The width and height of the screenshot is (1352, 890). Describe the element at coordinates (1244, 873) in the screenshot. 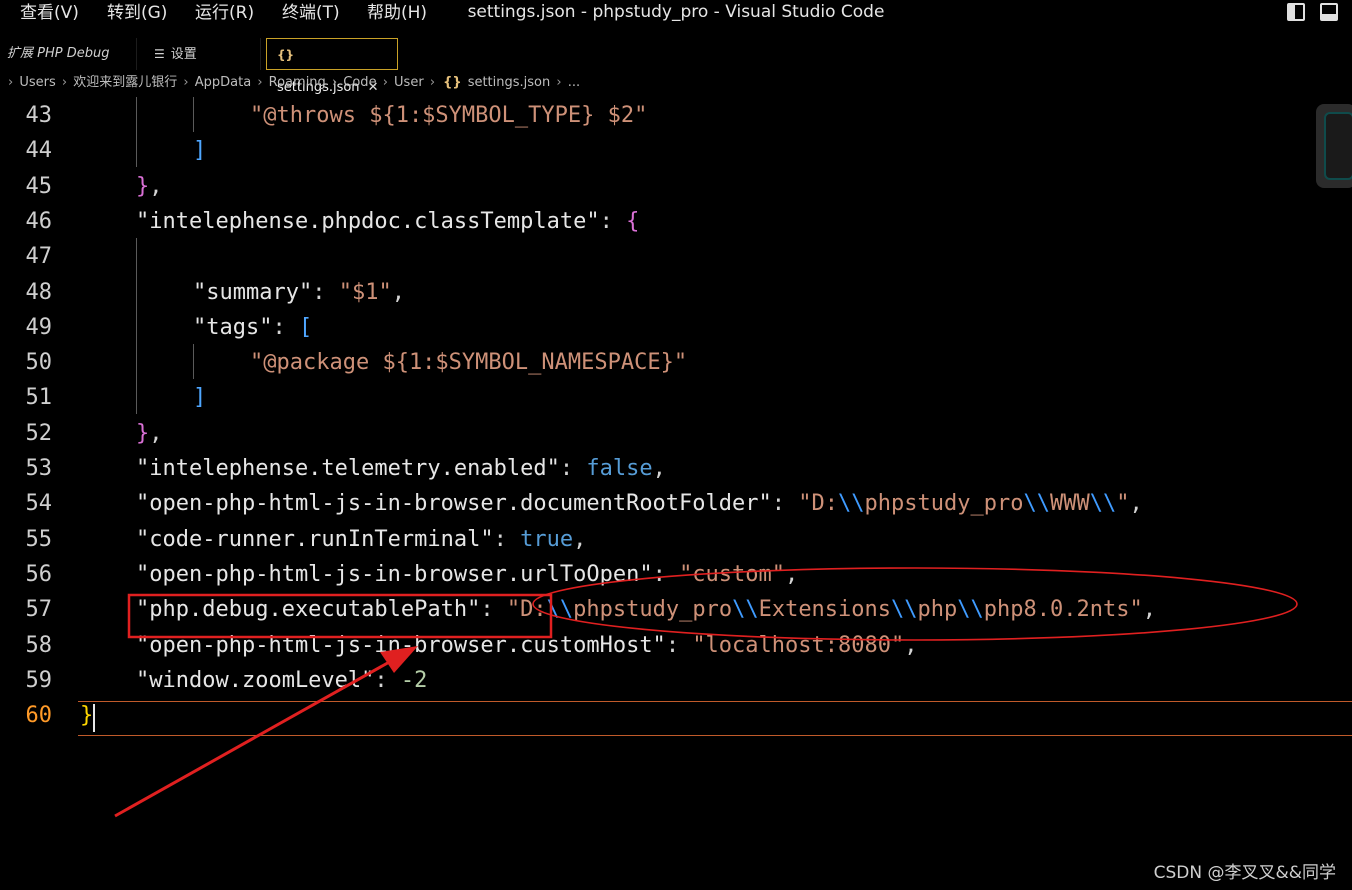

I see `watermark: CSDN @李叉叉&&同学` at that location.